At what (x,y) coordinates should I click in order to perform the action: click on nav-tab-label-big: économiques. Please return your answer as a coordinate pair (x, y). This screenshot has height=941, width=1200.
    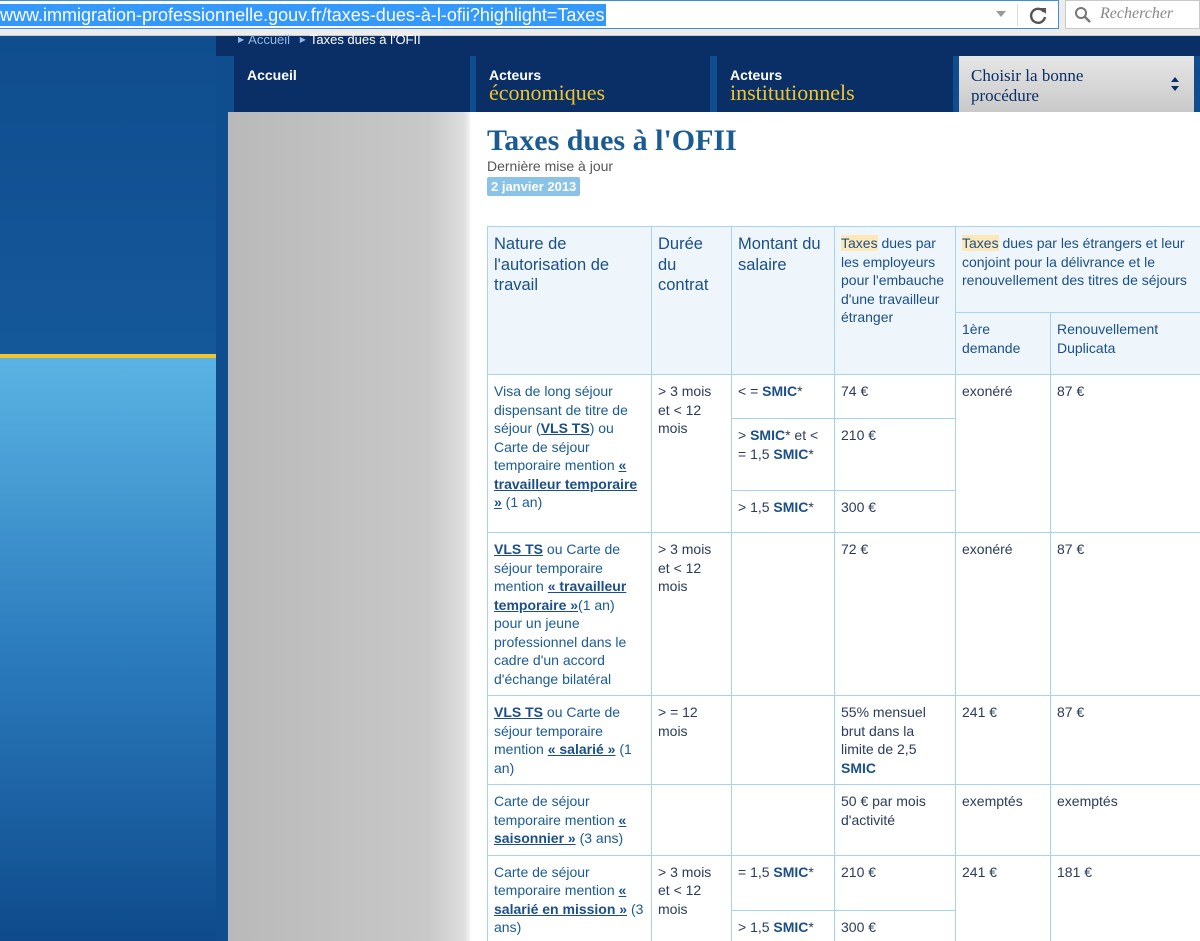
    Looking at the image, I should click on (547, 92).